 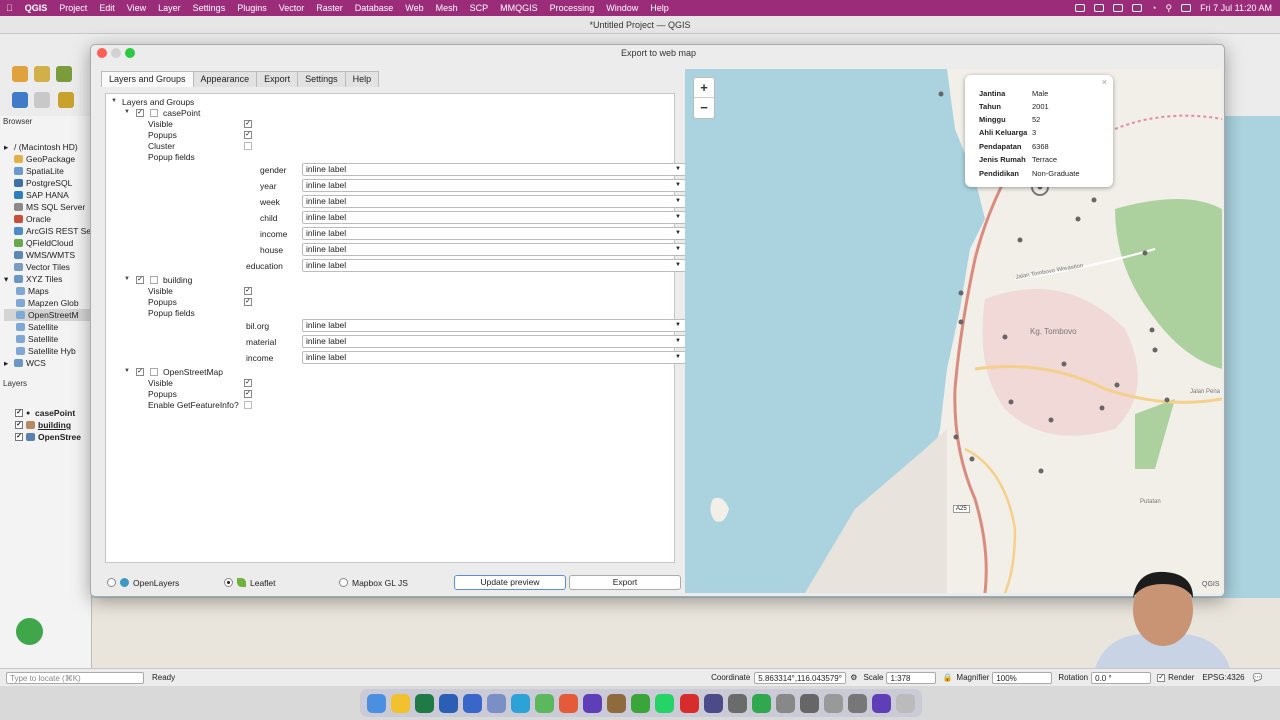 I want to click on close-window-icon, so click(x=102, y=53).